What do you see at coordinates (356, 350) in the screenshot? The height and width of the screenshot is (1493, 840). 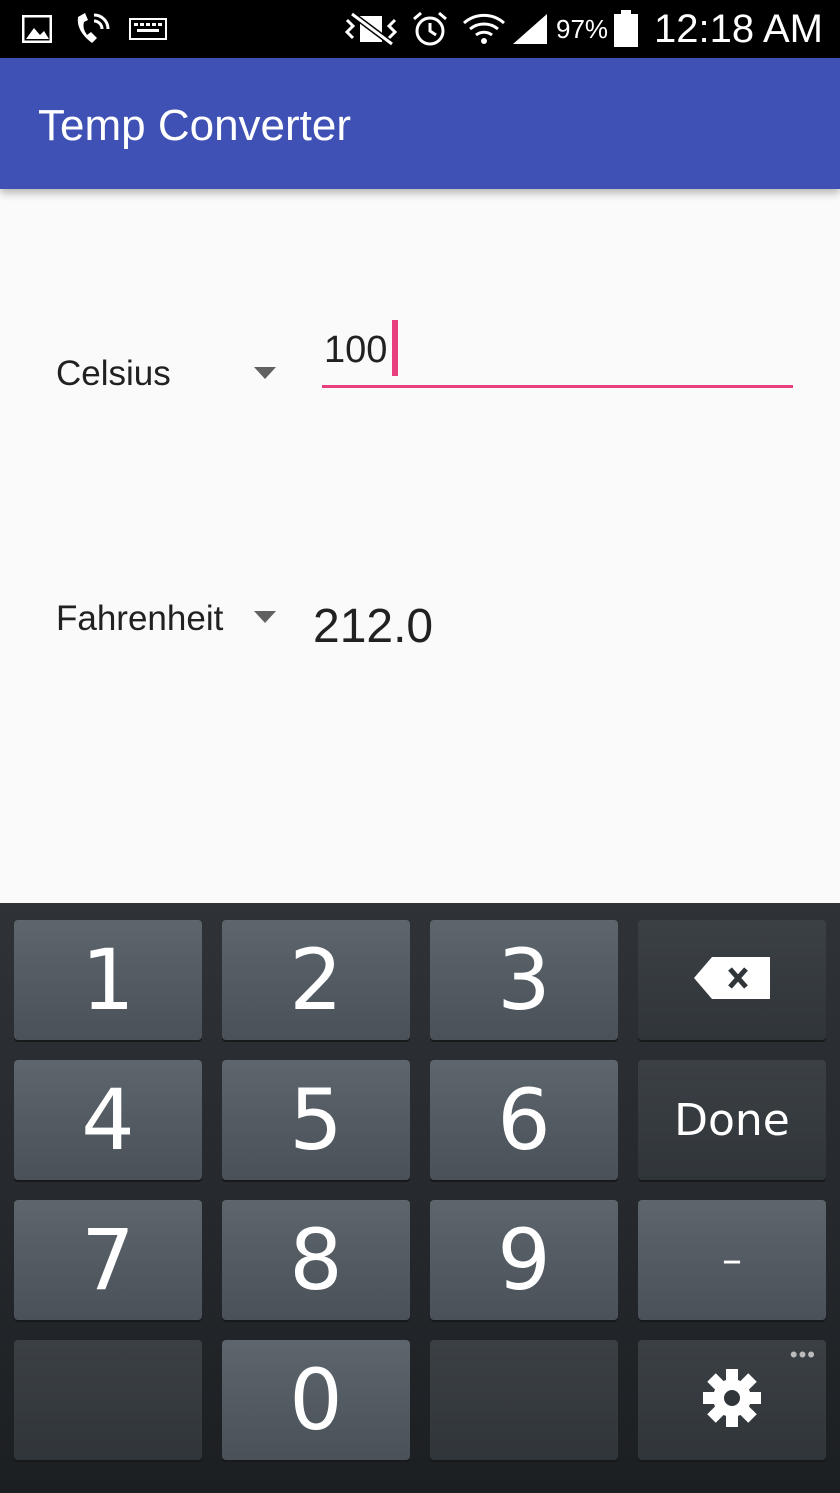 I see `input-value: 100` at bounding box center [356, 350].